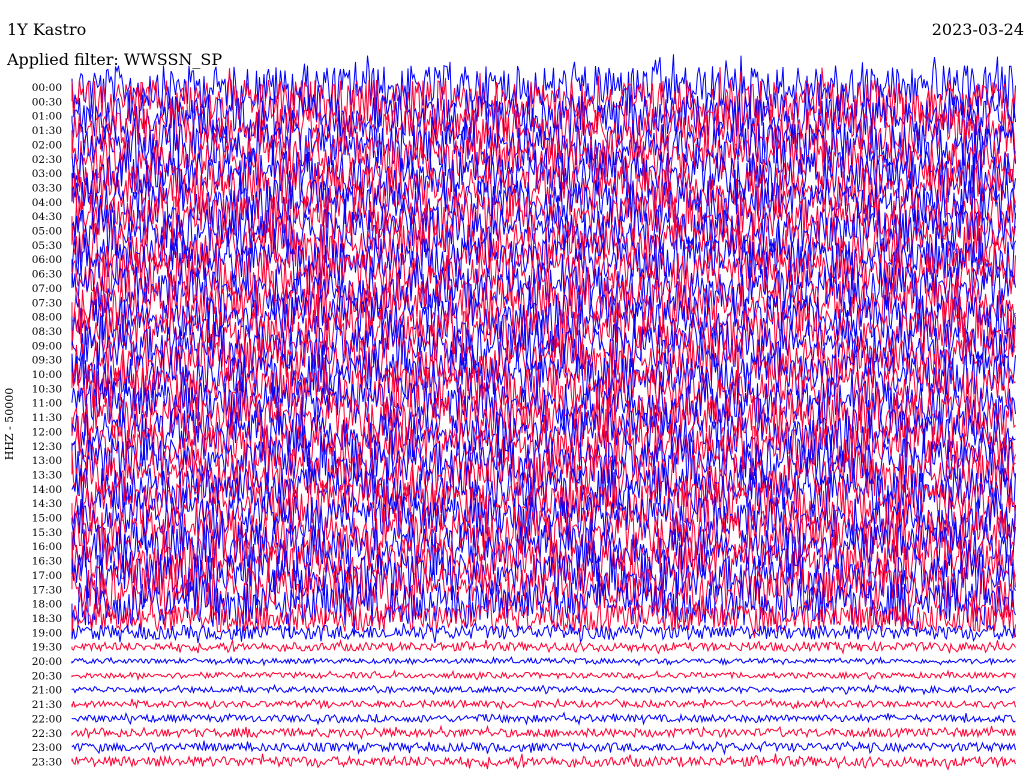  Describe the element at coordinates (47, 633) in the screenshot. I see `time-tick-label: 19:00` at that location.